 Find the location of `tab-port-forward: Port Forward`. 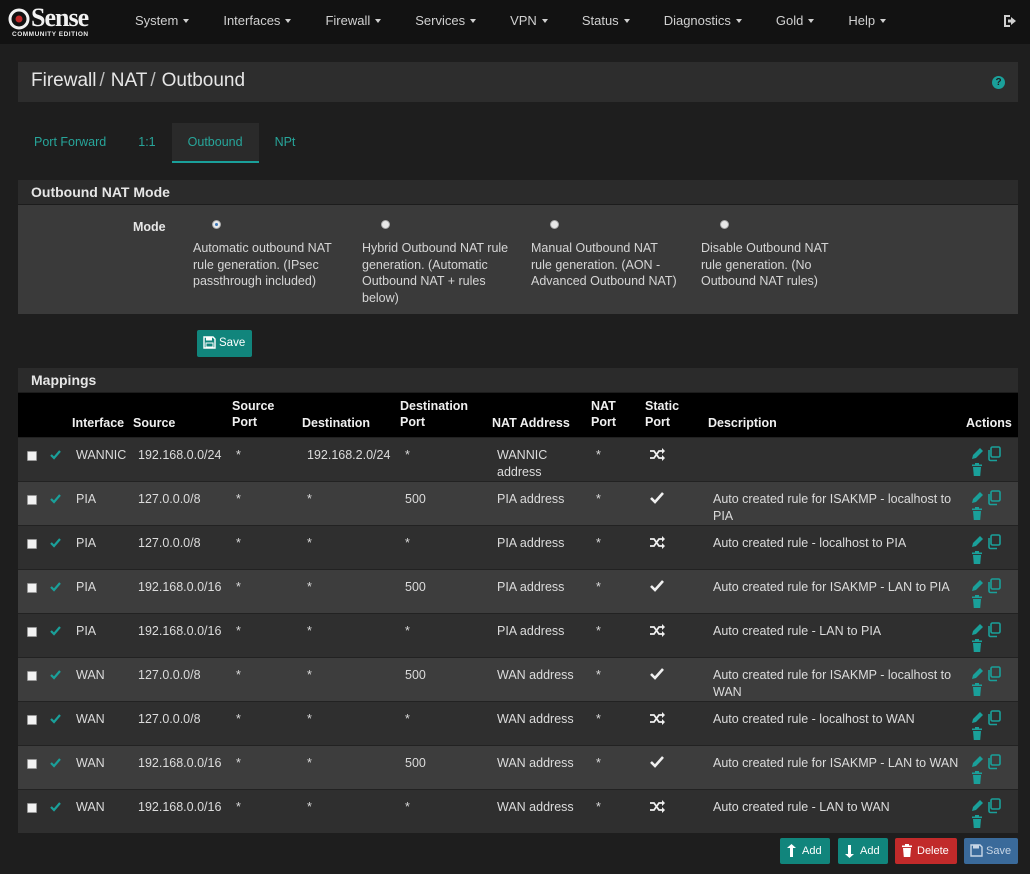

tab-port-forward: Port Forward is located at coordinates (70, 143).